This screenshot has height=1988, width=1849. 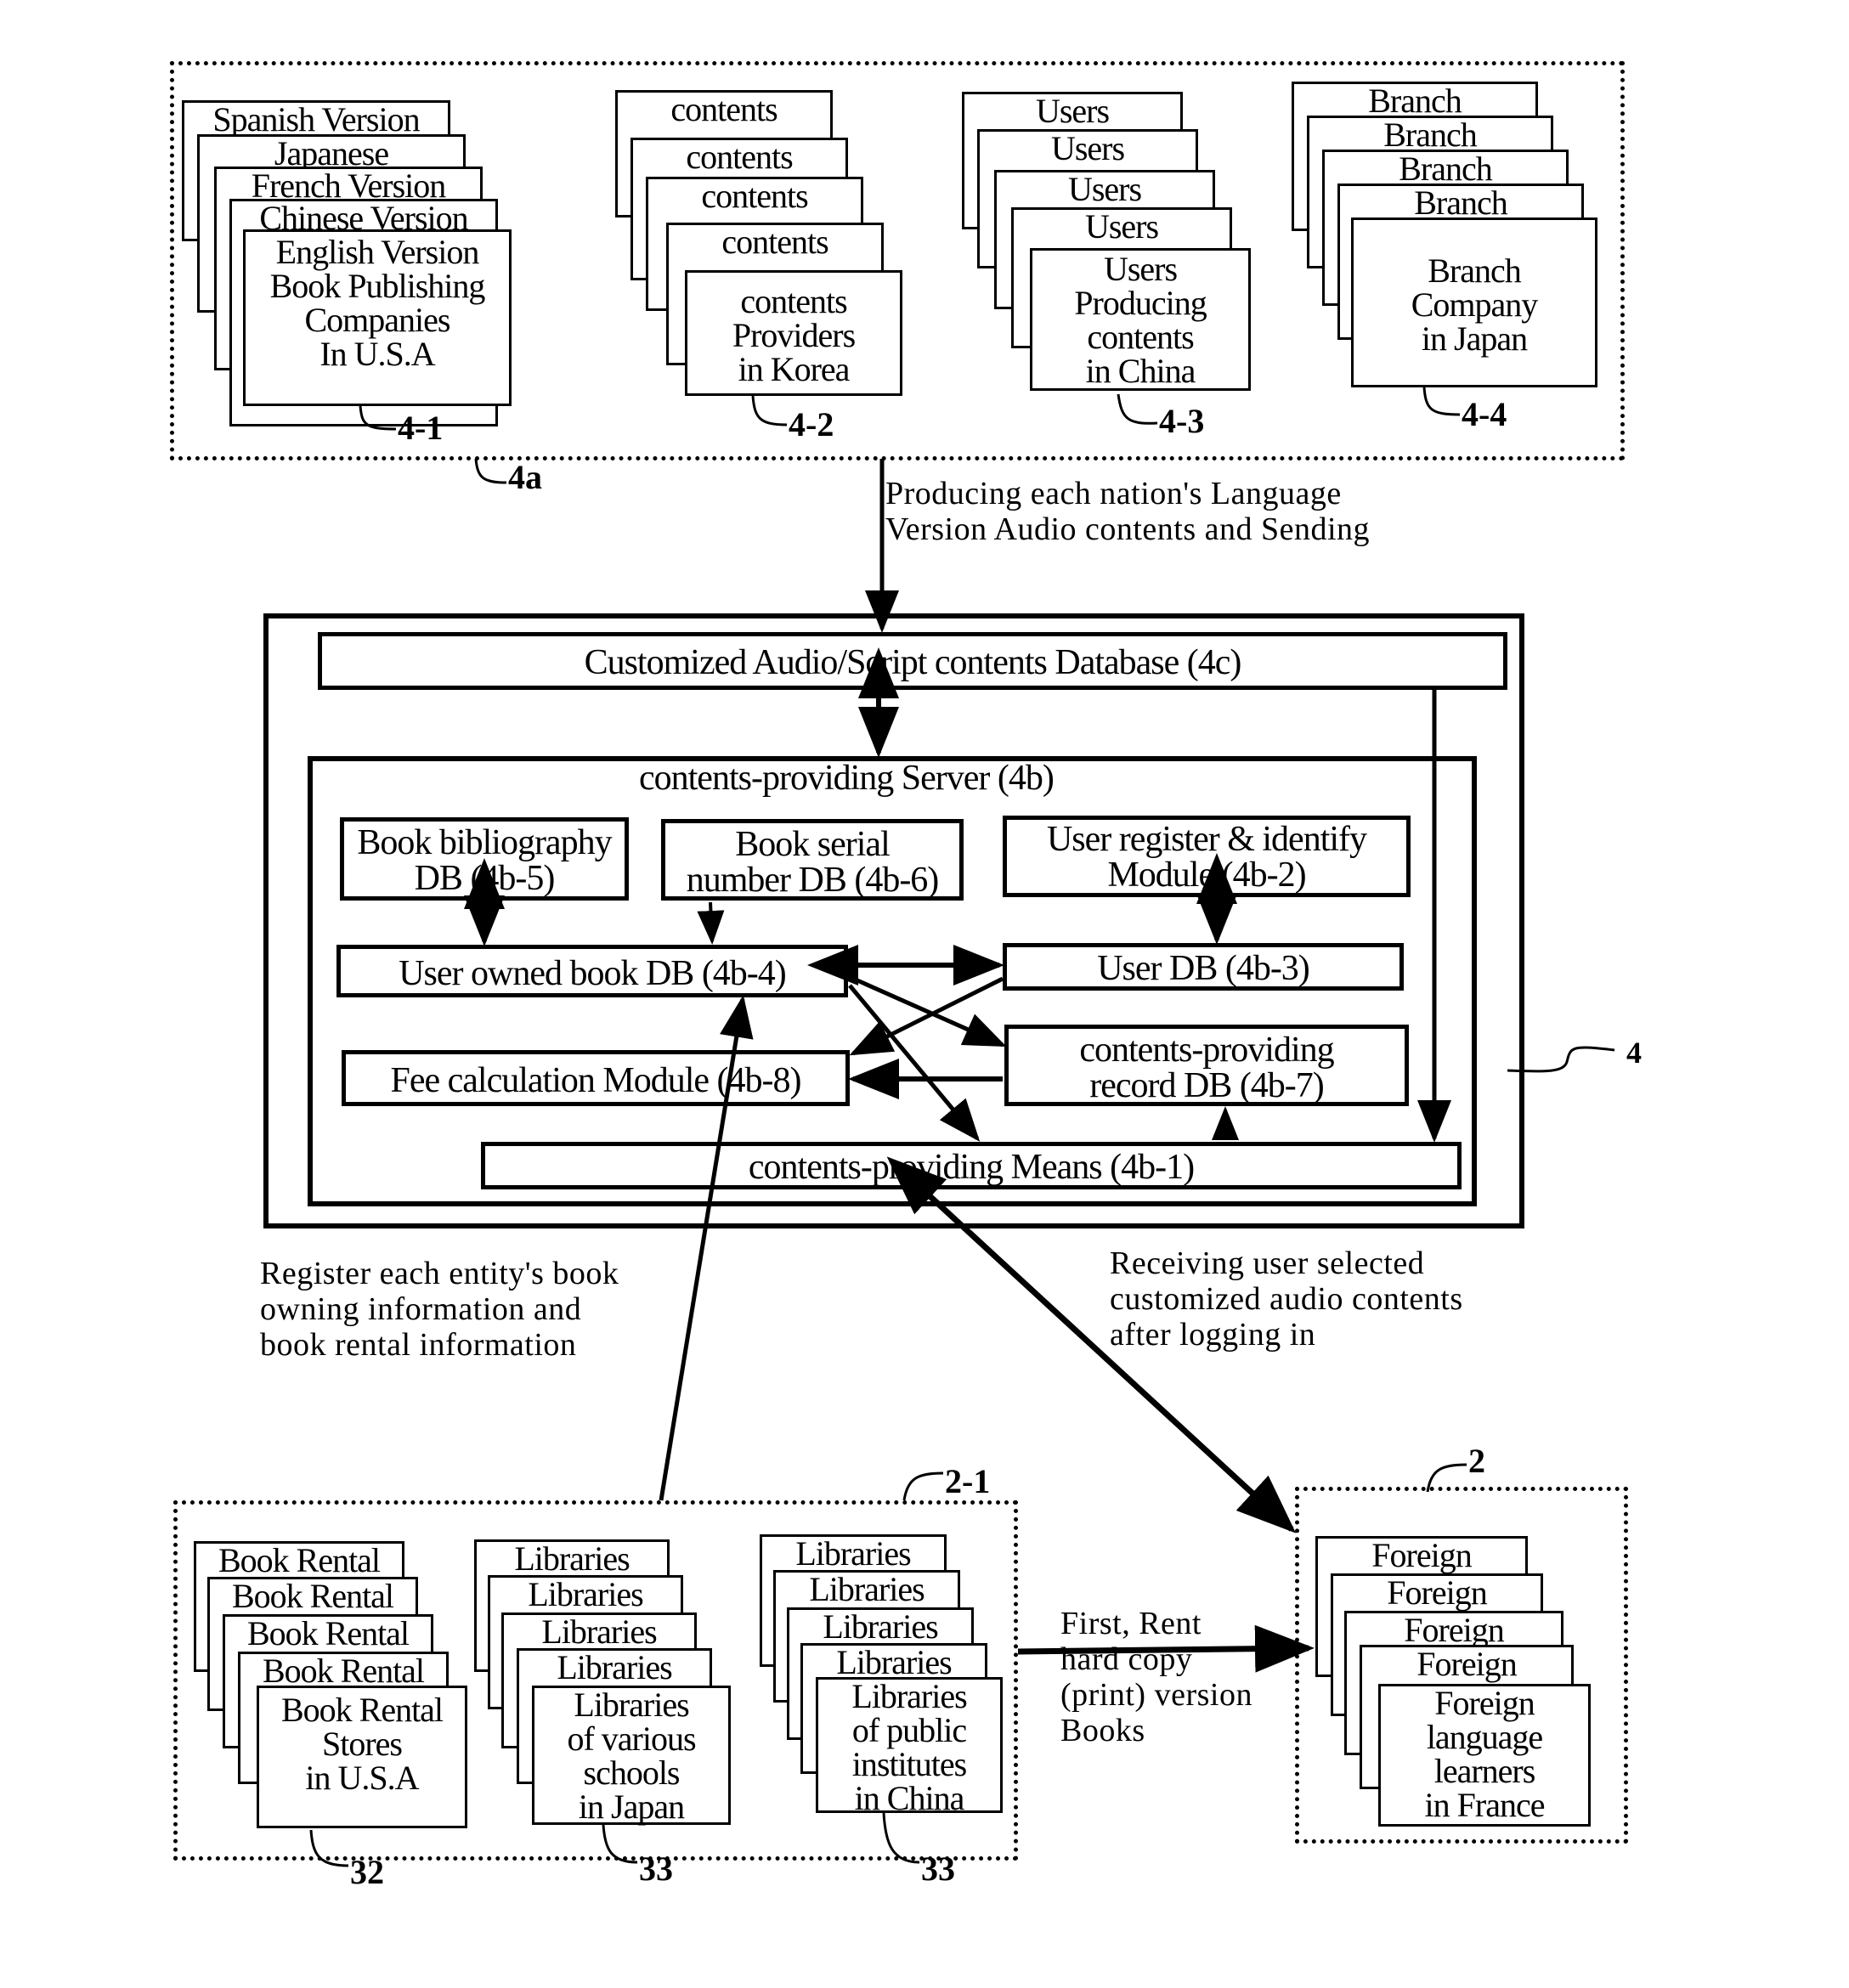 I want to click on fee-calculation-module: Fee calculation Module (4b-8), so click(x=596, y=1078).